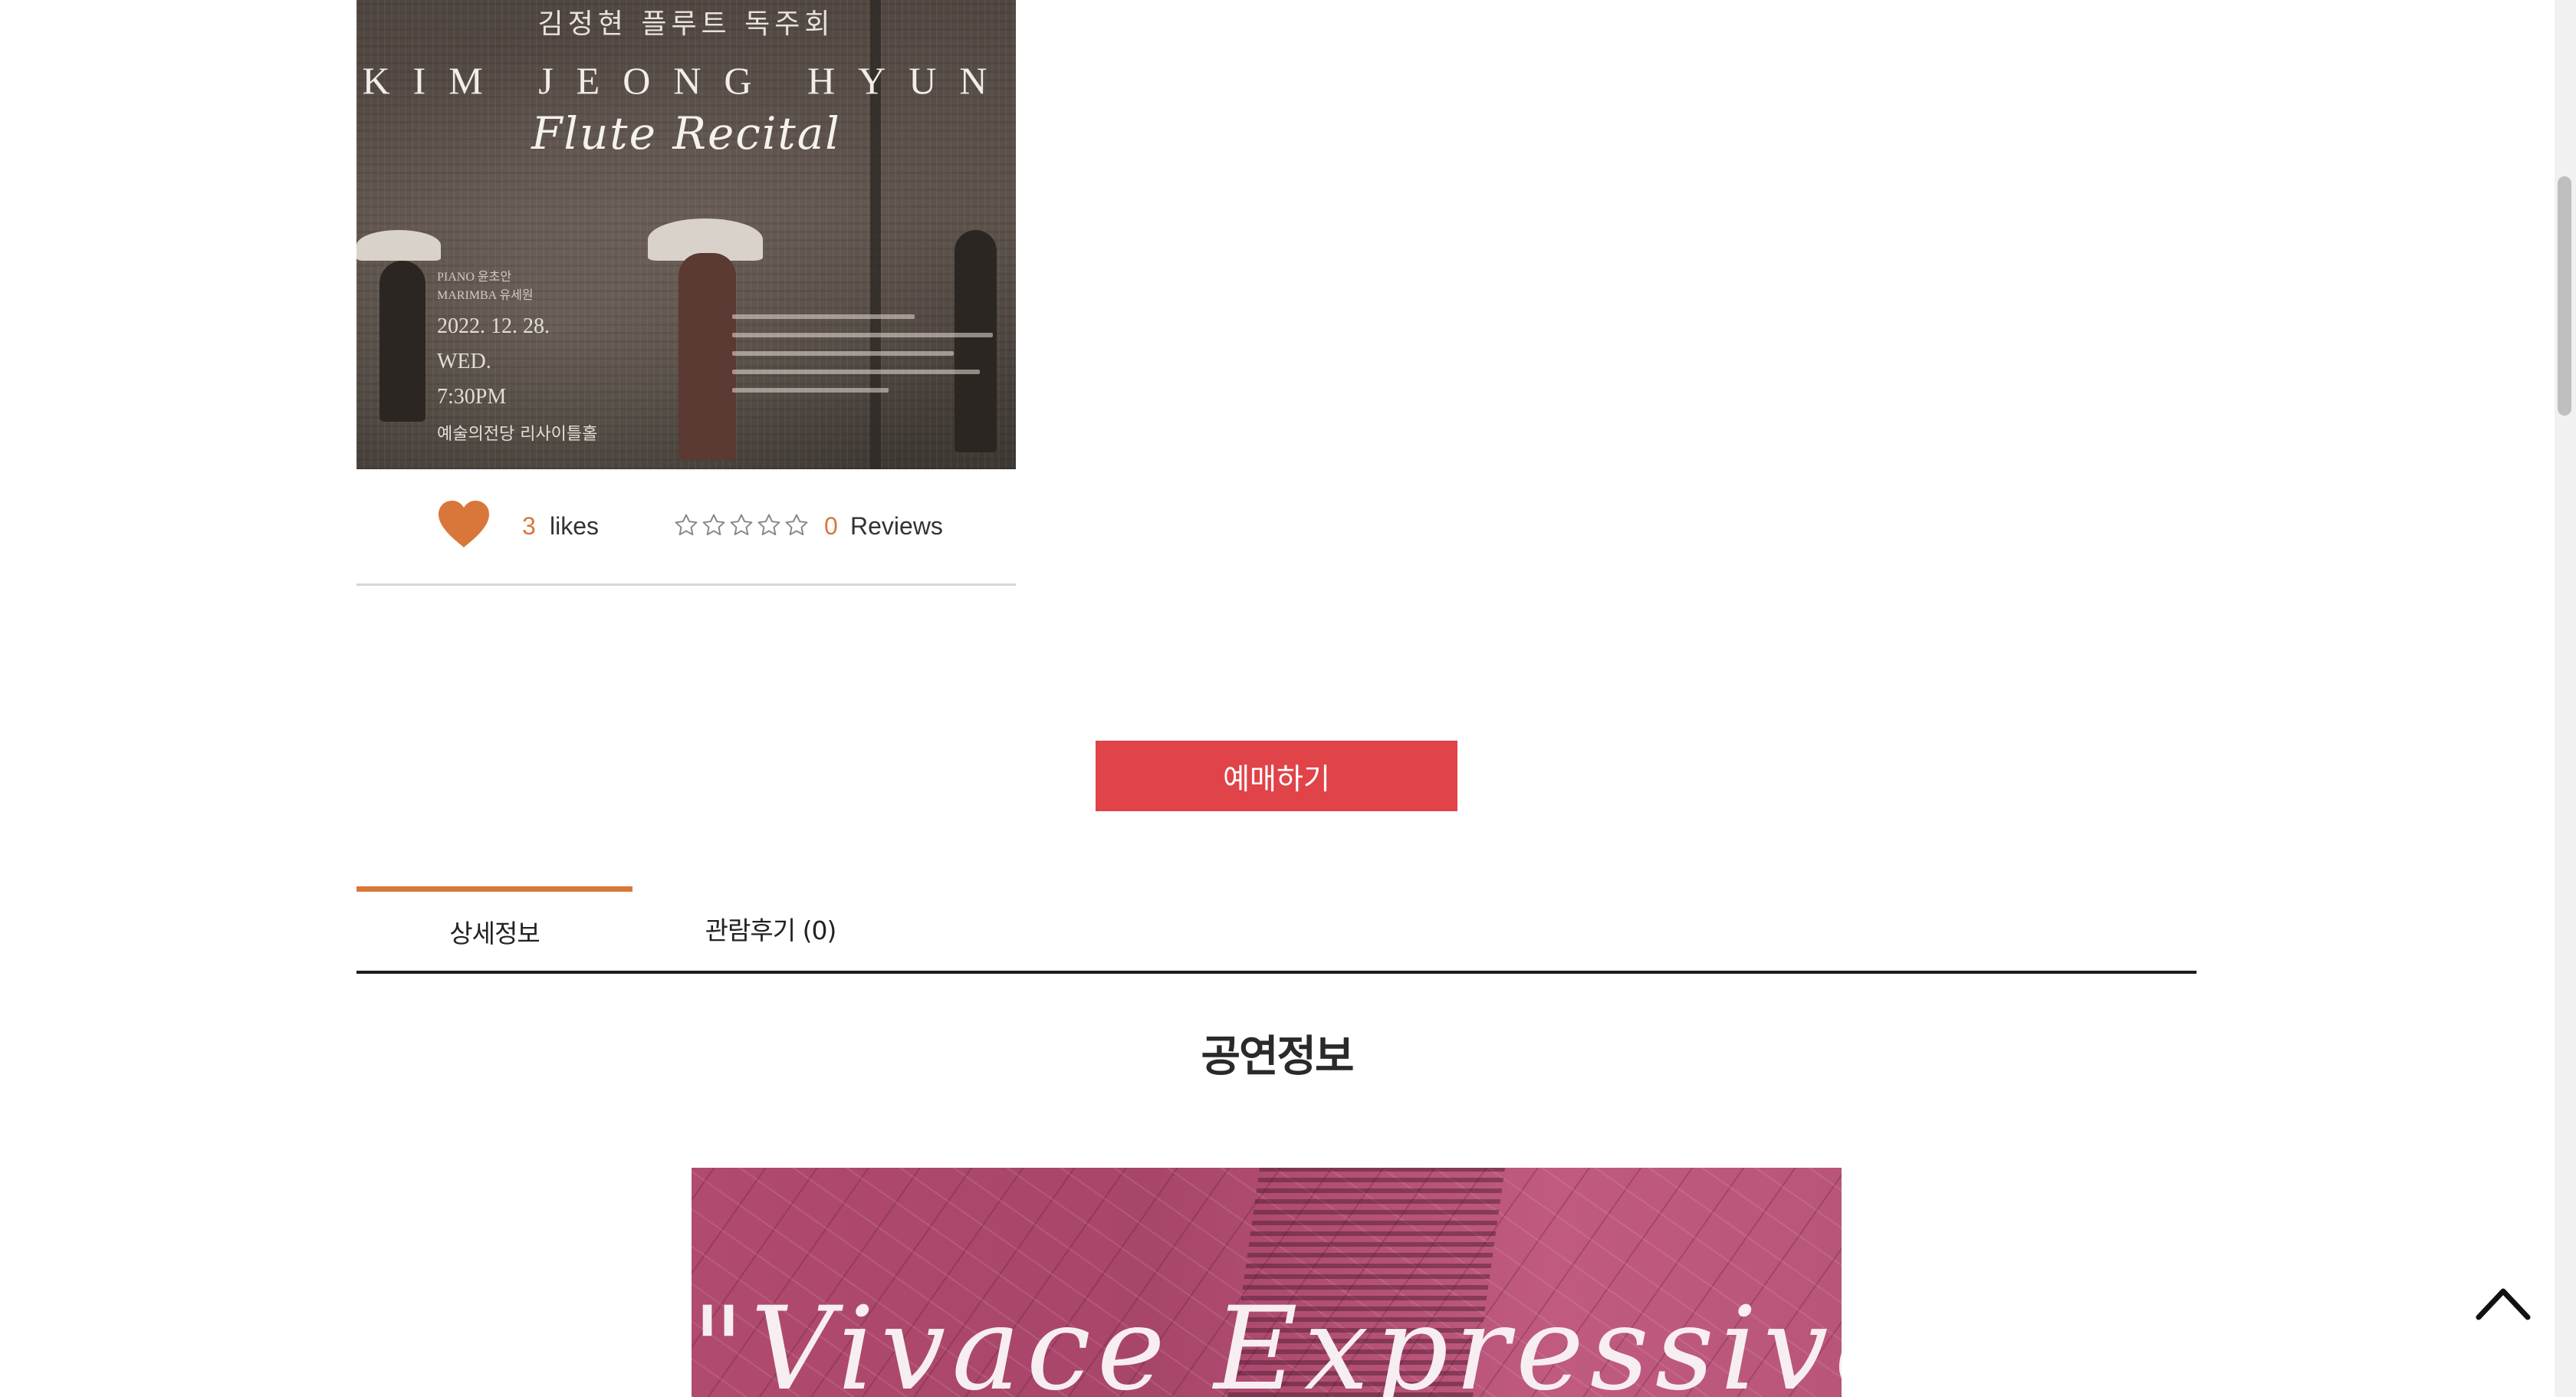  I want to click on likes-label: likes, so click(575, 526).